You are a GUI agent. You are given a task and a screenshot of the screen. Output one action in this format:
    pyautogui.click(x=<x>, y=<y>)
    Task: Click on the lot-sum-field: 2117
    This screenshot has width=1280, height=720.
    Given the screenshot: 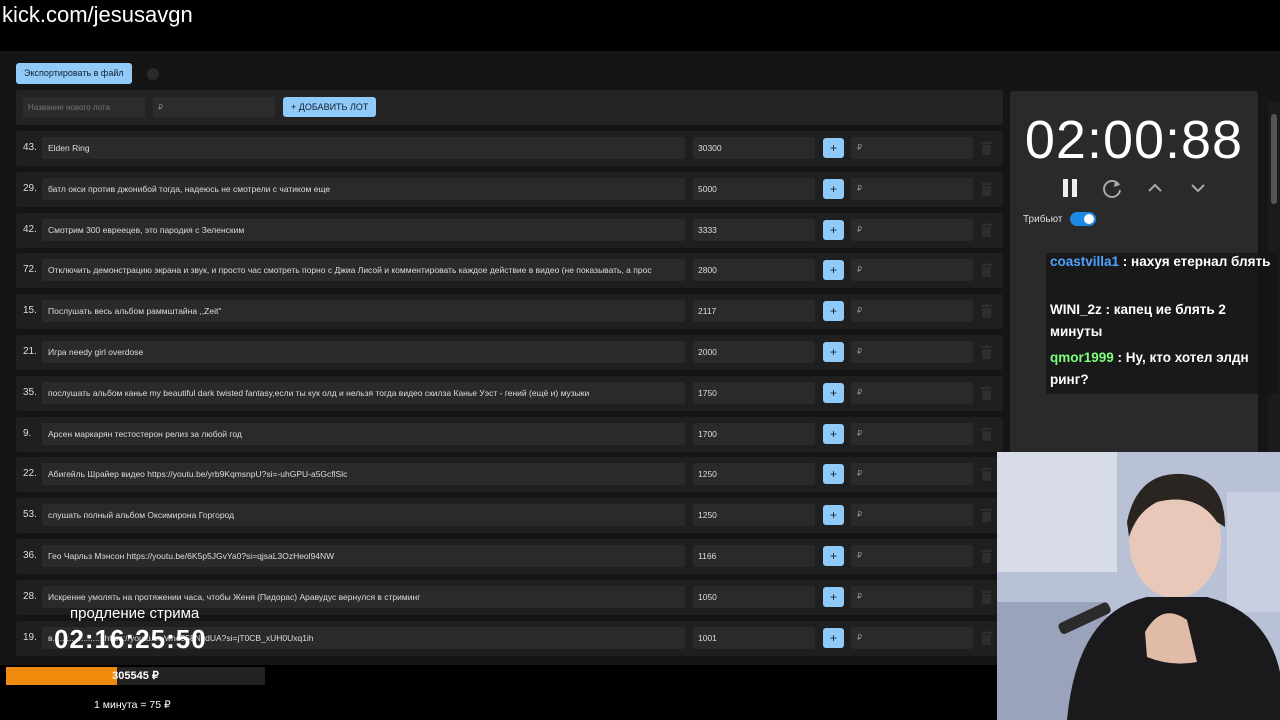 What is the action you would take?
    pyautogui.click(x=754, y=311)
    